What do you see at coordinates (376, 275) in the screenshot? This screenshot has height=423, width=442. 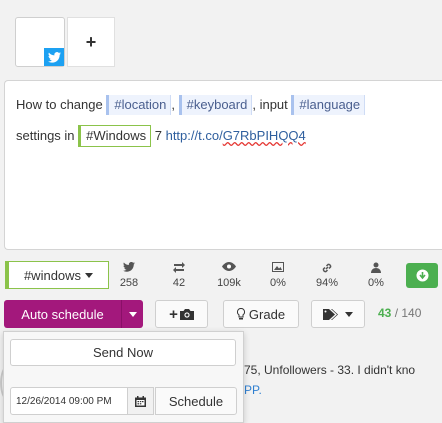 I see `stat-mentions: 0%` at bounding box center [376, 275].